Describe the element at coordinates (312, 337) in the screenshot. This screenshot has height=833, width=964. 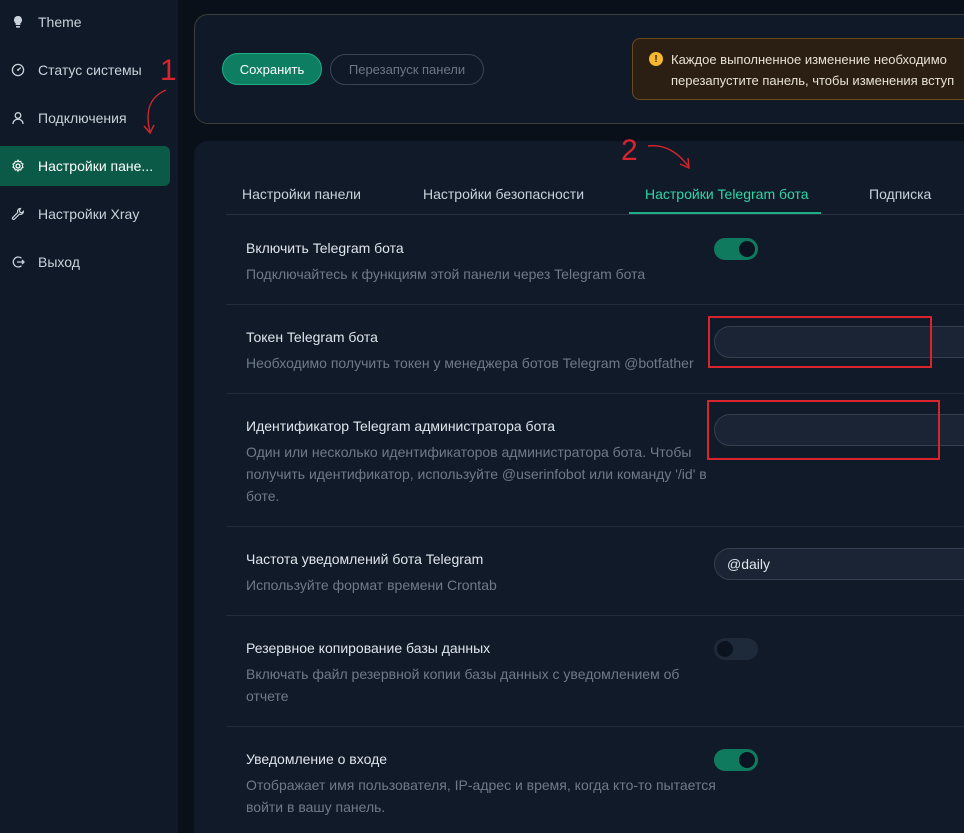
I see `setting-title: Токен Telegram бота` at that location.